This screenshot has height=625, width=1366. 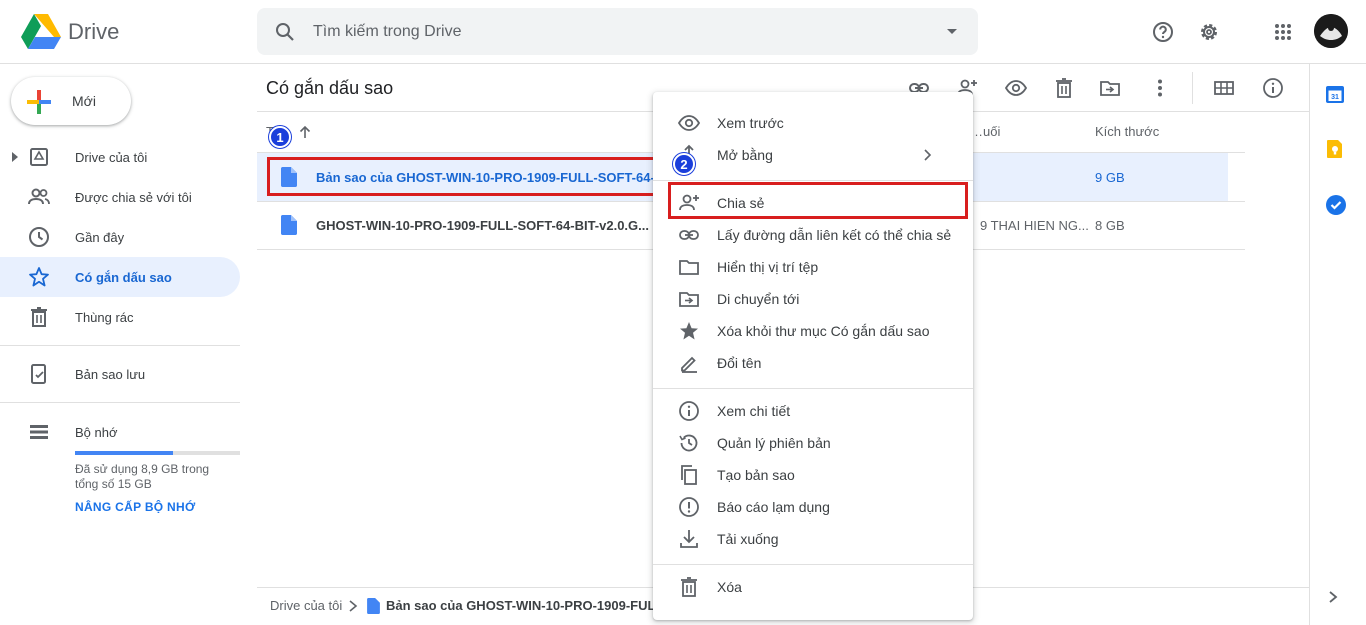 I want to click on expand-caret-icon, so click(x=15, y=157).